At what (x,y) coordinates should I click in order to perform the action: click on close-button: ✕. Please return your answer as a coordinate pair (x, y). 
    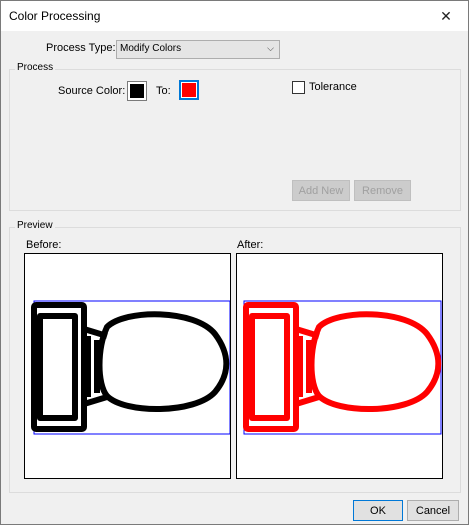
    Looking at the image, I should click on (446, 16).